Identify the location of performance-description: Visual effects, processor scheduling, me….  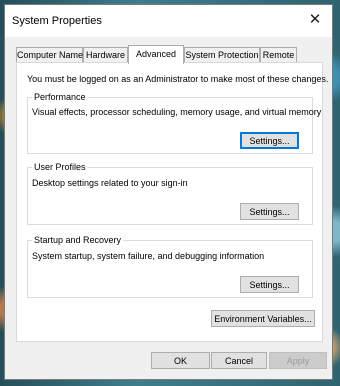
(177, 112).